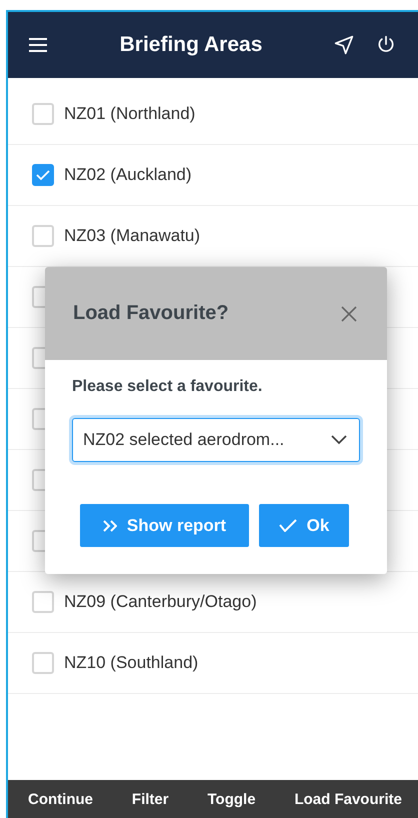 The width and height of the screenshot is (418, 818). I want to click on close-icon, so click(349, 314).